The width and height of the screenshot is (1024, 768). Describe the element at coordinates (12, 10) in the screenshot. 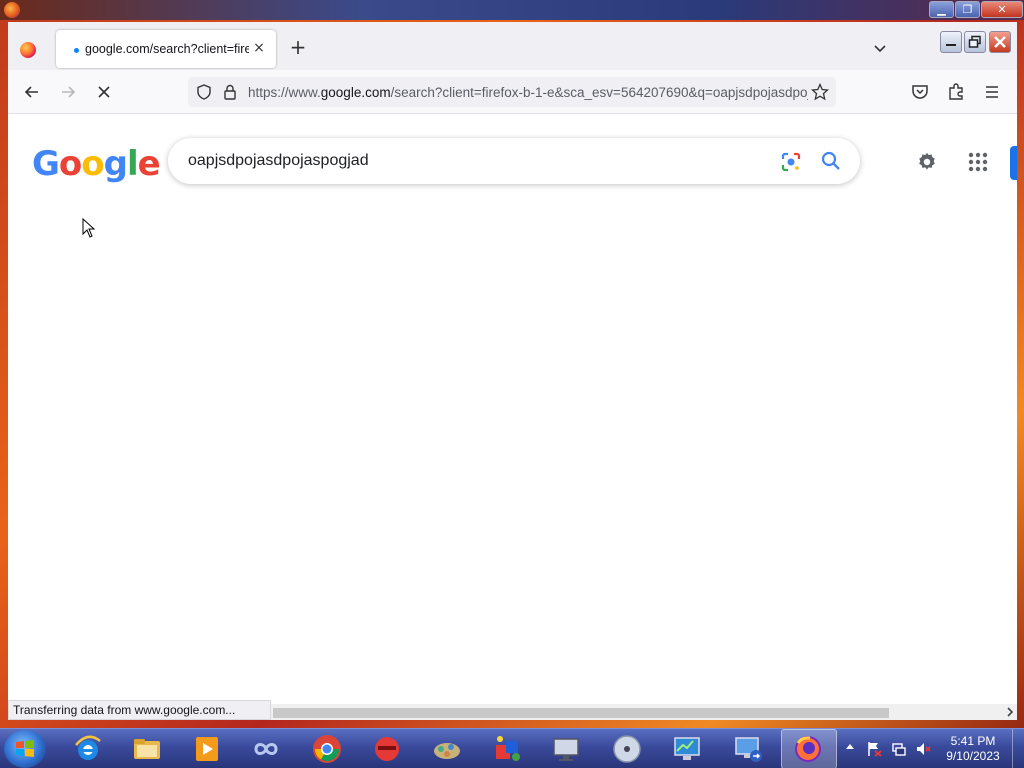

I see `firefox-window-icon` at that location.